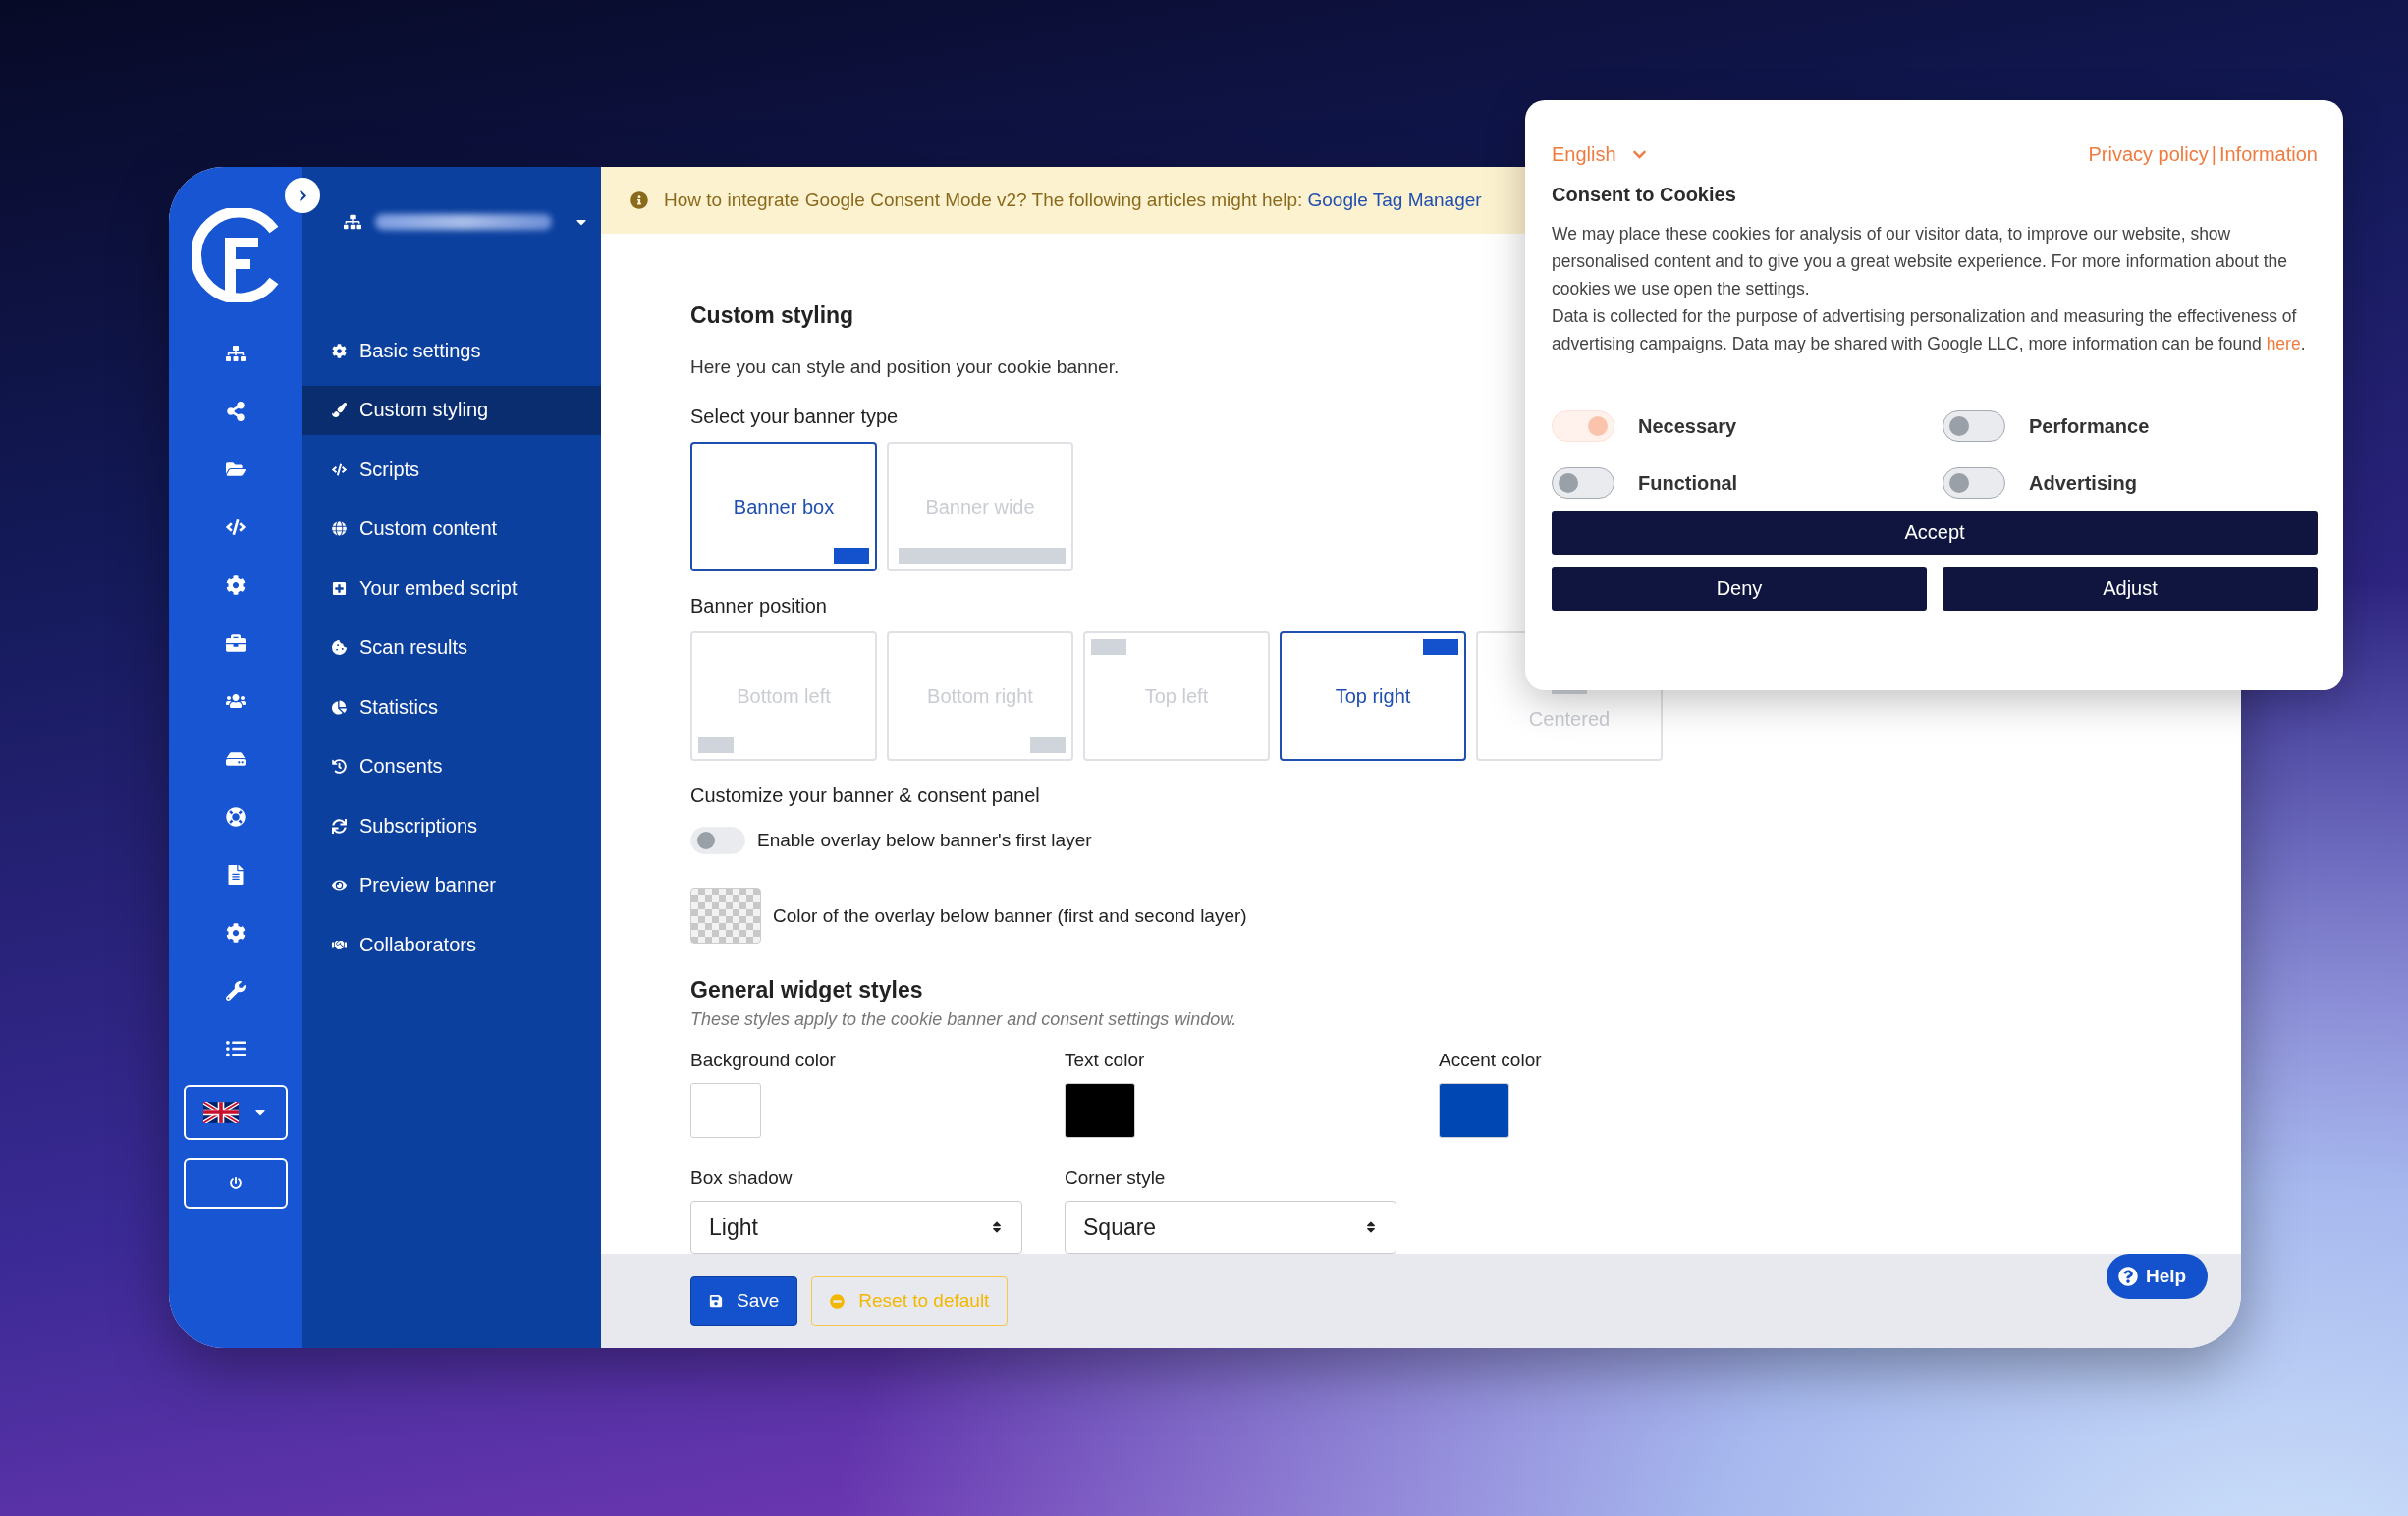 This screenshot has width=2408, height=1516. What do you see at coordinates (1230, 1227) in the screenshot?
I see `select-field: Square` at bounding box center [1230, 1227].